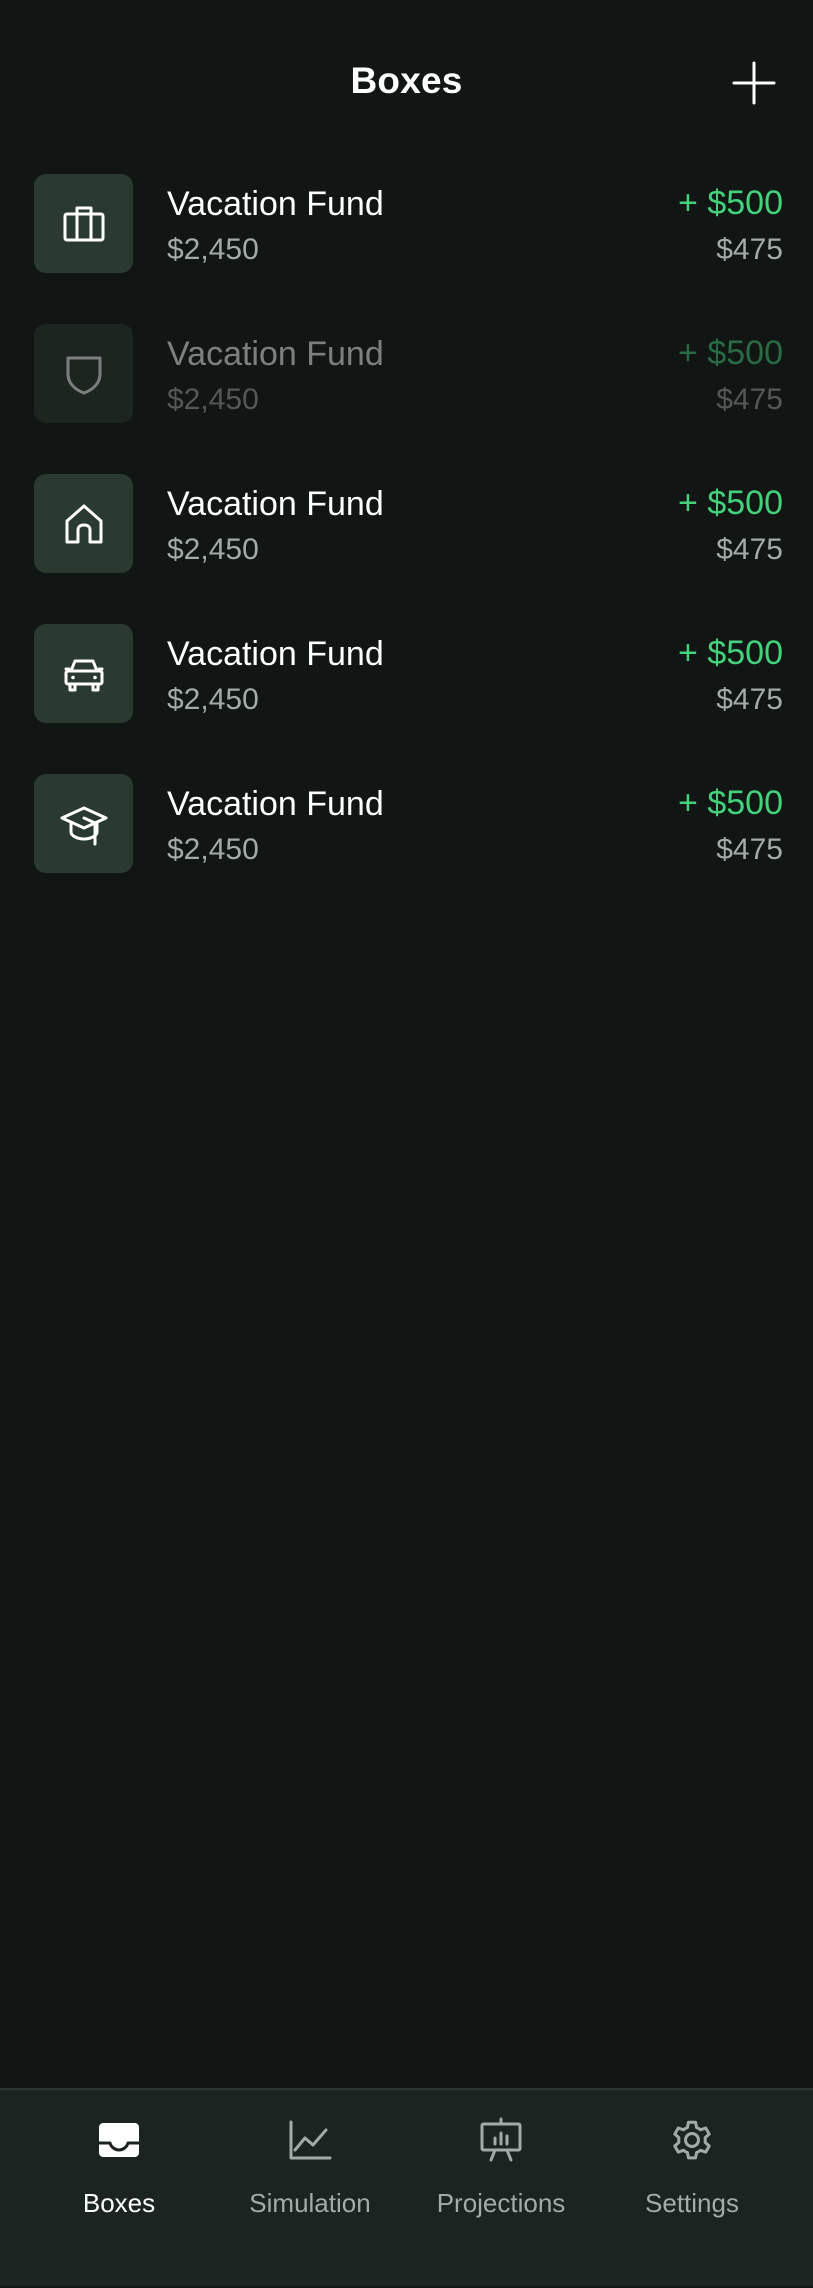  I want to click on page-title: Boxes, so click(406, 80).